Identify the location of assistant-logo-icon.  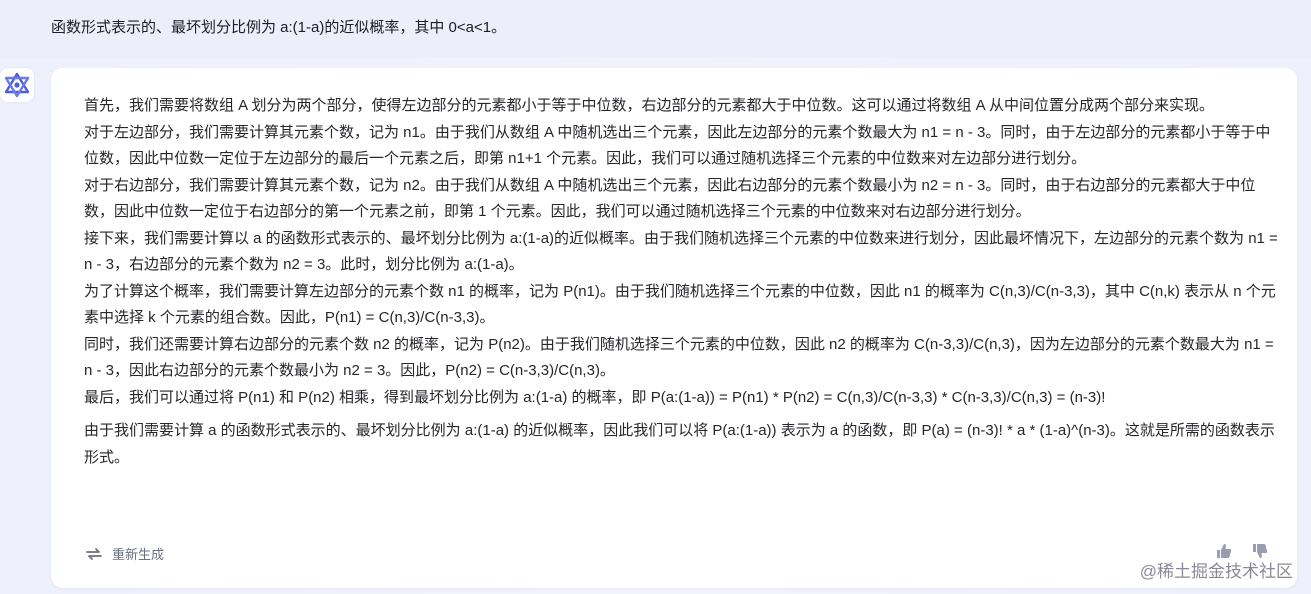
(17, 85).